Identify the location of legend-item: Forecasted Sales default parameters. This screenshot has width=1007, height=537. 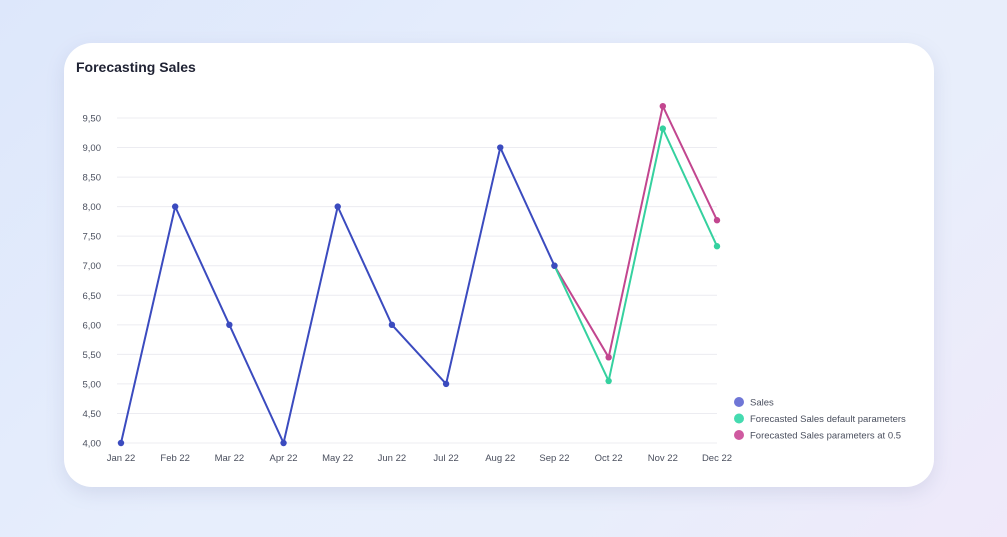
(820, 419).